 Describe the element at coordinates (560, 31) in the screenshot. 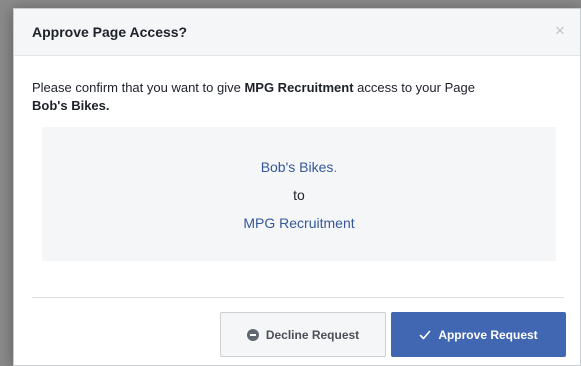

I see `close-icon: ×` at that location.